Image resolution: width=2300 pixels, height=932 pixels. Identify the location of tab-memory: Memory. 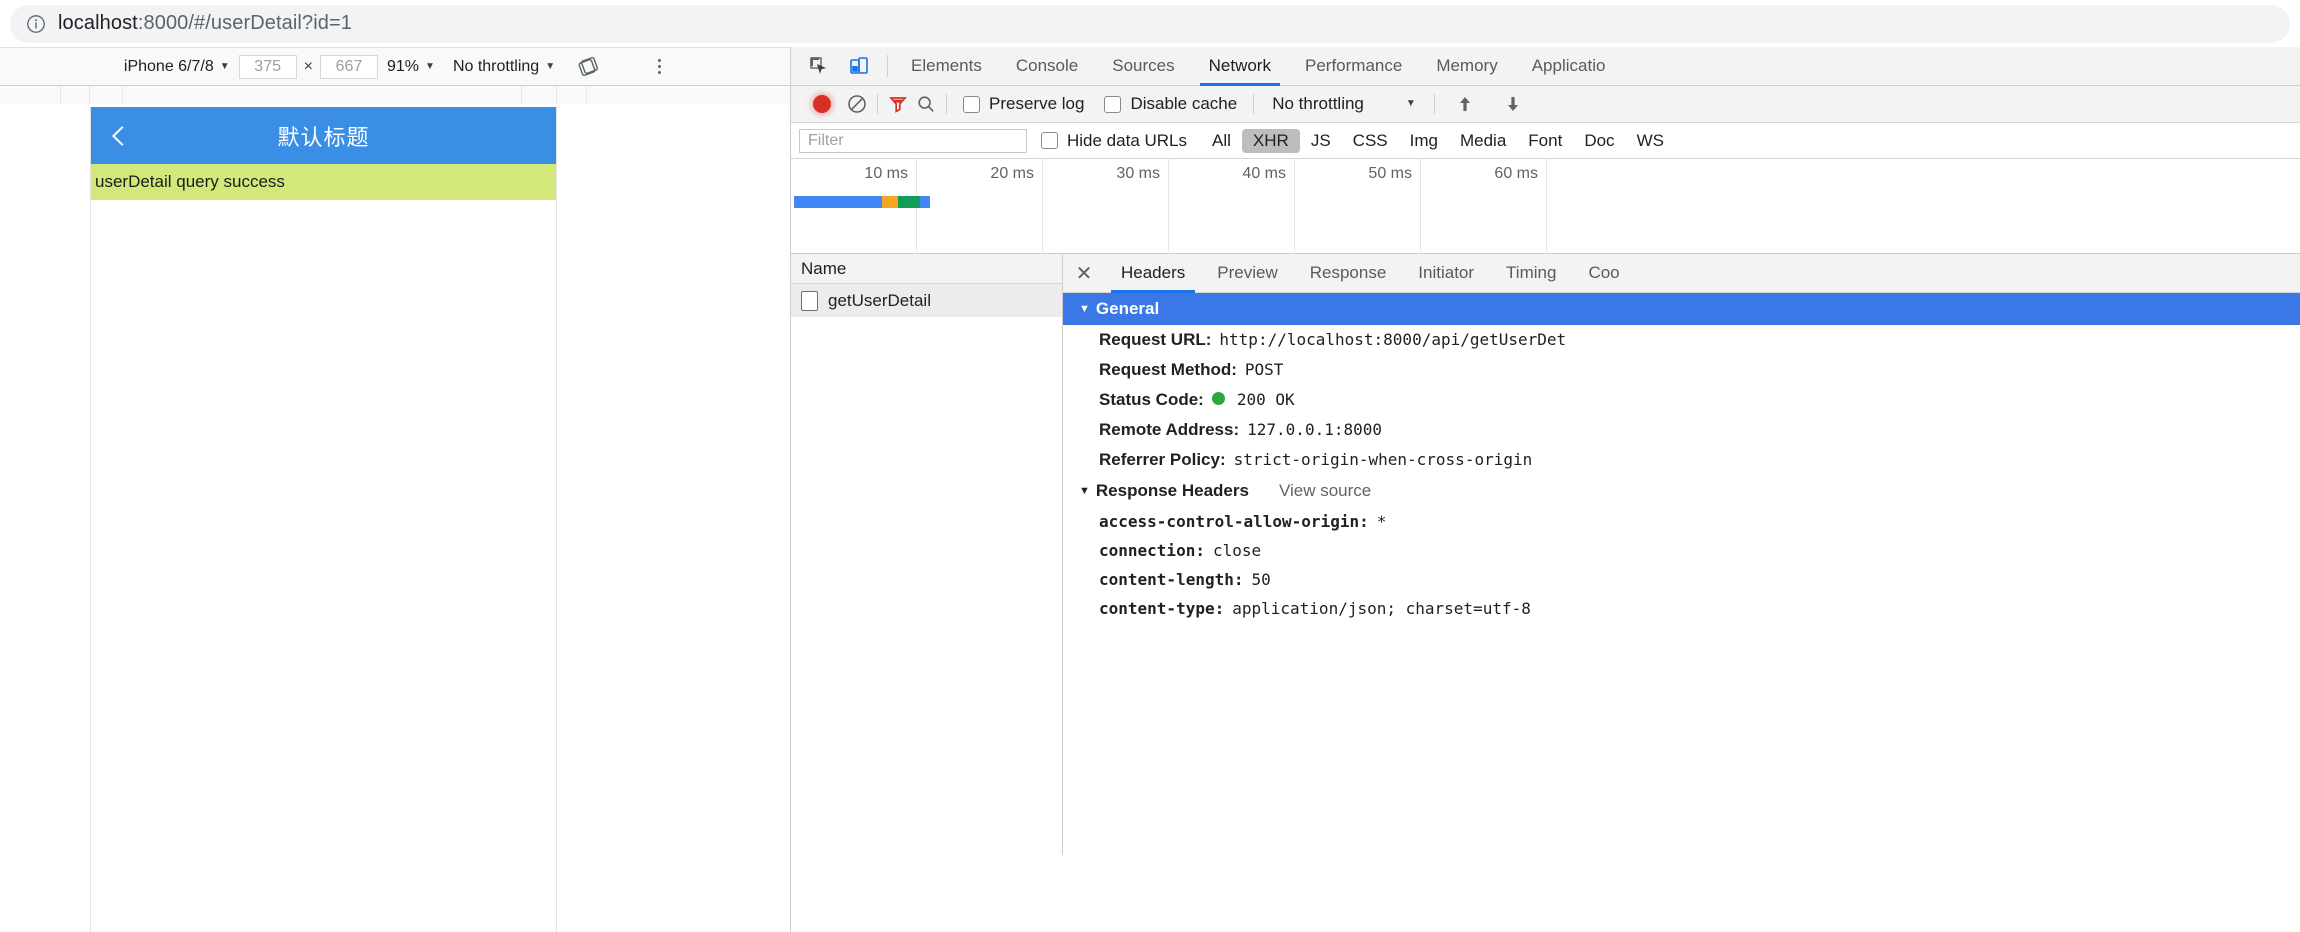
(1466, 66).